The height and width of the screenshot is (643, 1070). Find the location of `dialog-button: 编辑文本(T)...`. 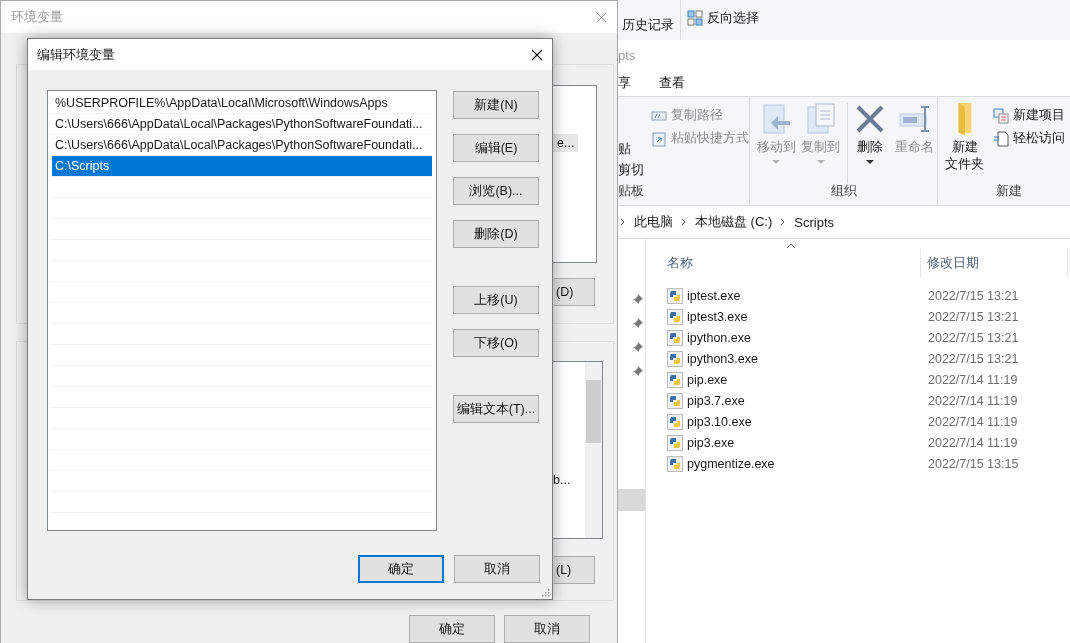

dialog-button: 编辑文本(T)... is located at coordinates (496, 409).